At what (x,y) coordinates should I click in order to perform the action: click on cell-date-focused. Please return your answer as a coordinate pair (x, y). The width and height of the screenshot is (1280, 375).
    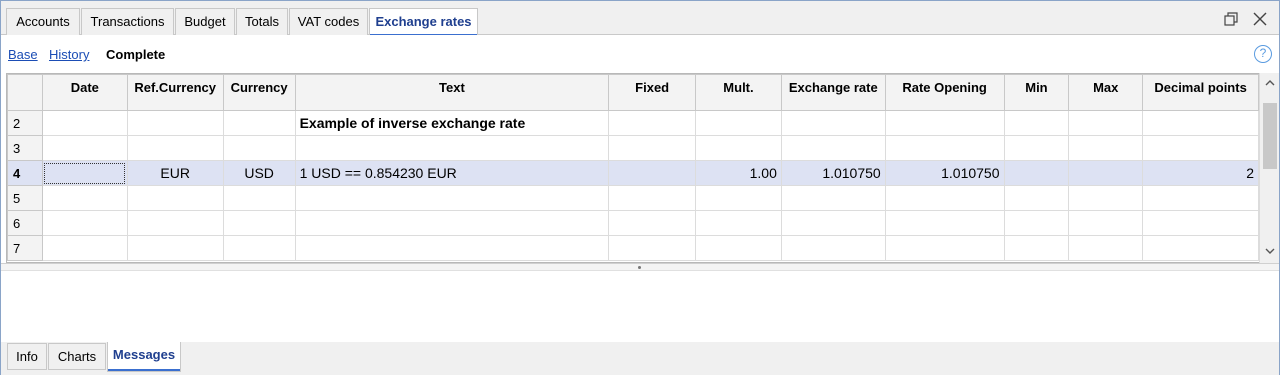
    Looking at the image, I should click on (84, 173).